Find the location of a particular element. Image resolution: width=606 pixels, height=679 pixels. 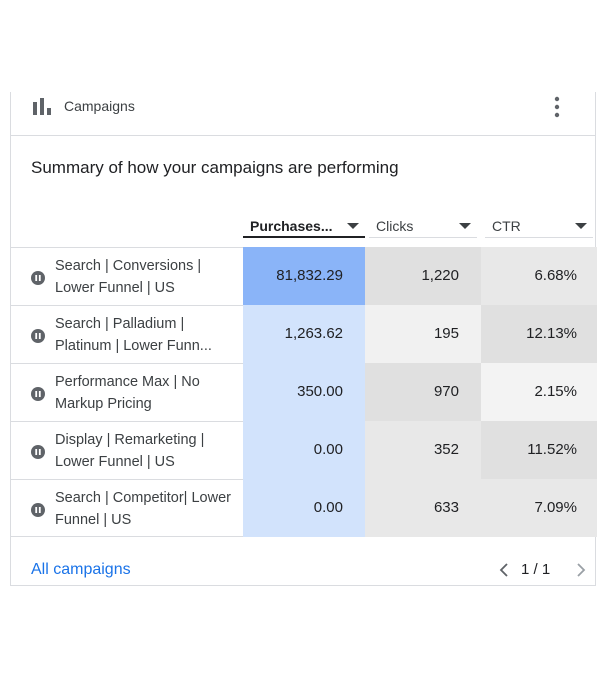

all-campaigns-link: All campaigns is located at coordinates (81, 570).